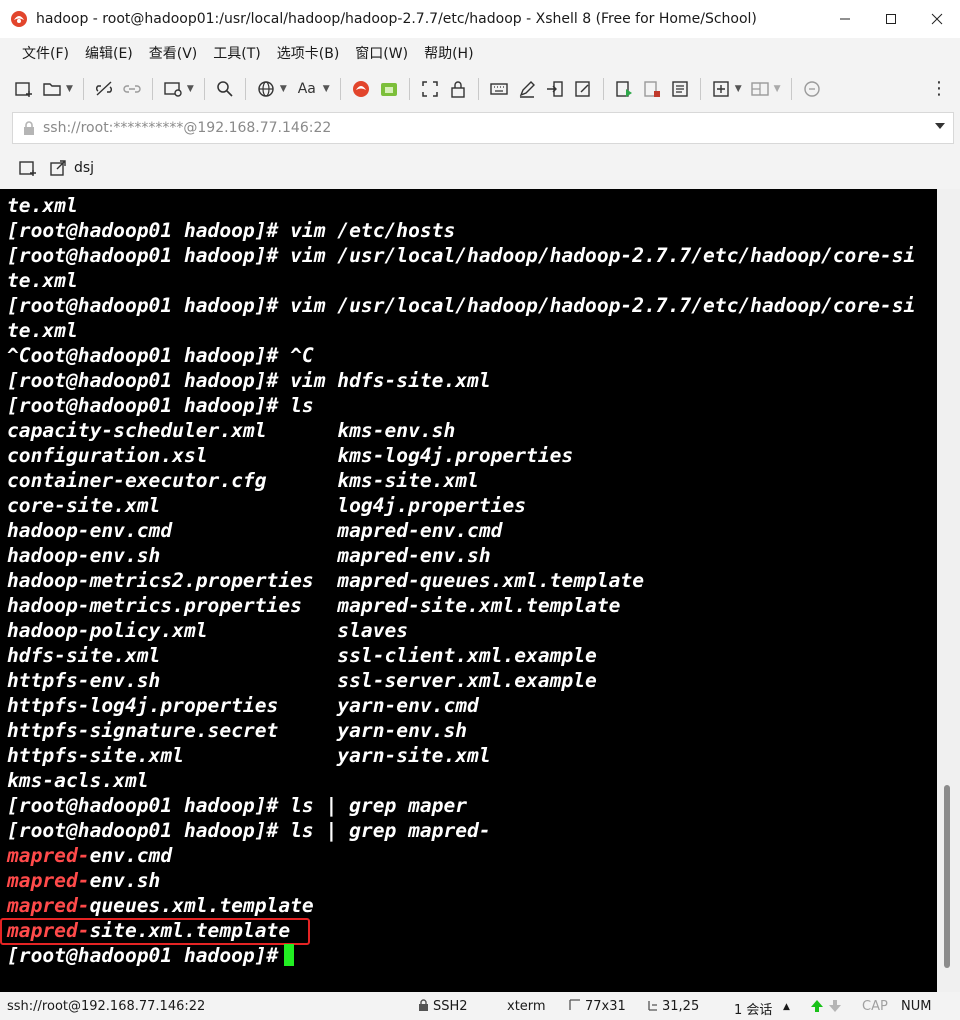  What do you see at coordinates (361, 89) in the screenshot?
I see `xshell-button` at bounding box center [361, 89].